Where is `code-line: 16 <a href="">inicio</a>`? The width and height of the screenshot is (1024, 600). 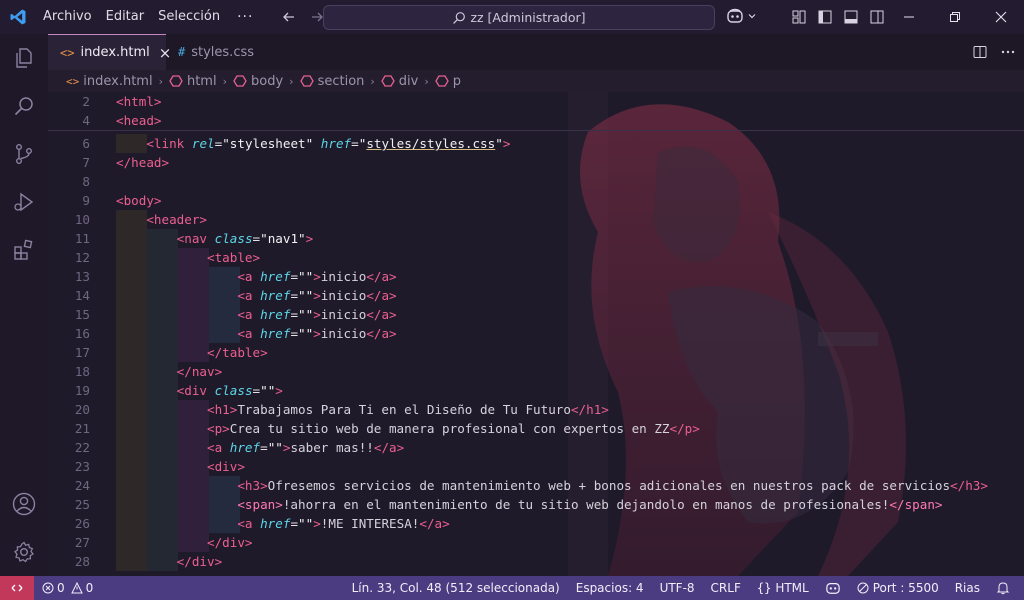
code-line: 16 <a href="">inicio</a> is located at coordinates (536, 333).